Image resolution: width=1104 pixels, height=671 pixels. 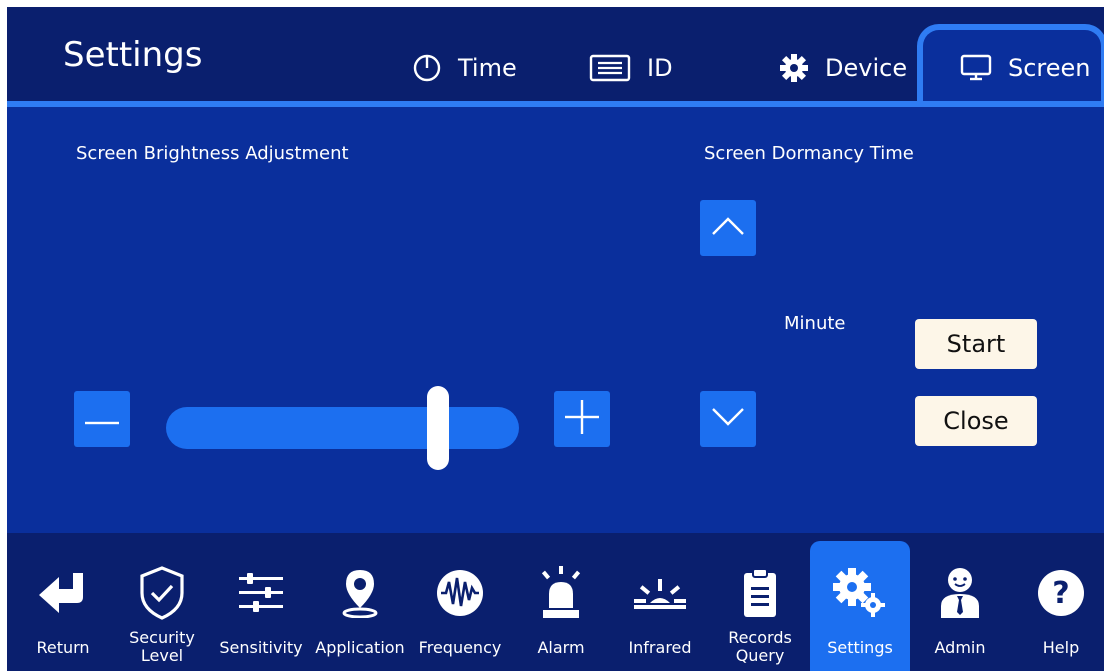 I want to click on nav-item-label: Alarm, so click(x=561, y=647).